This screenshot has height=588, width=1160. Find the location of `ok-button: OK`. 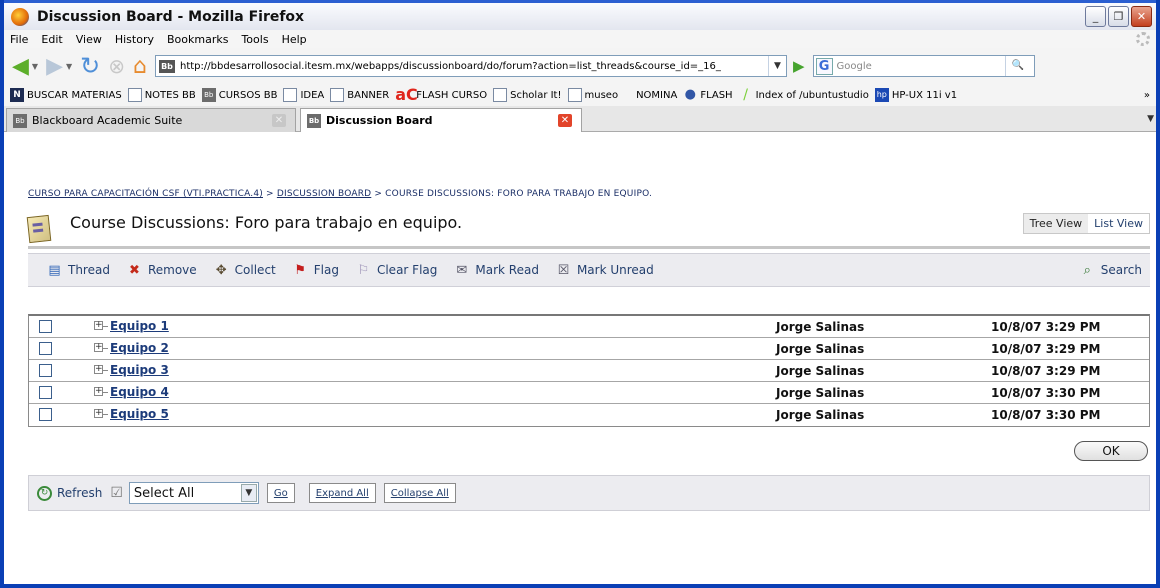

ok-button: OK is located at coordinates (1111, 451).